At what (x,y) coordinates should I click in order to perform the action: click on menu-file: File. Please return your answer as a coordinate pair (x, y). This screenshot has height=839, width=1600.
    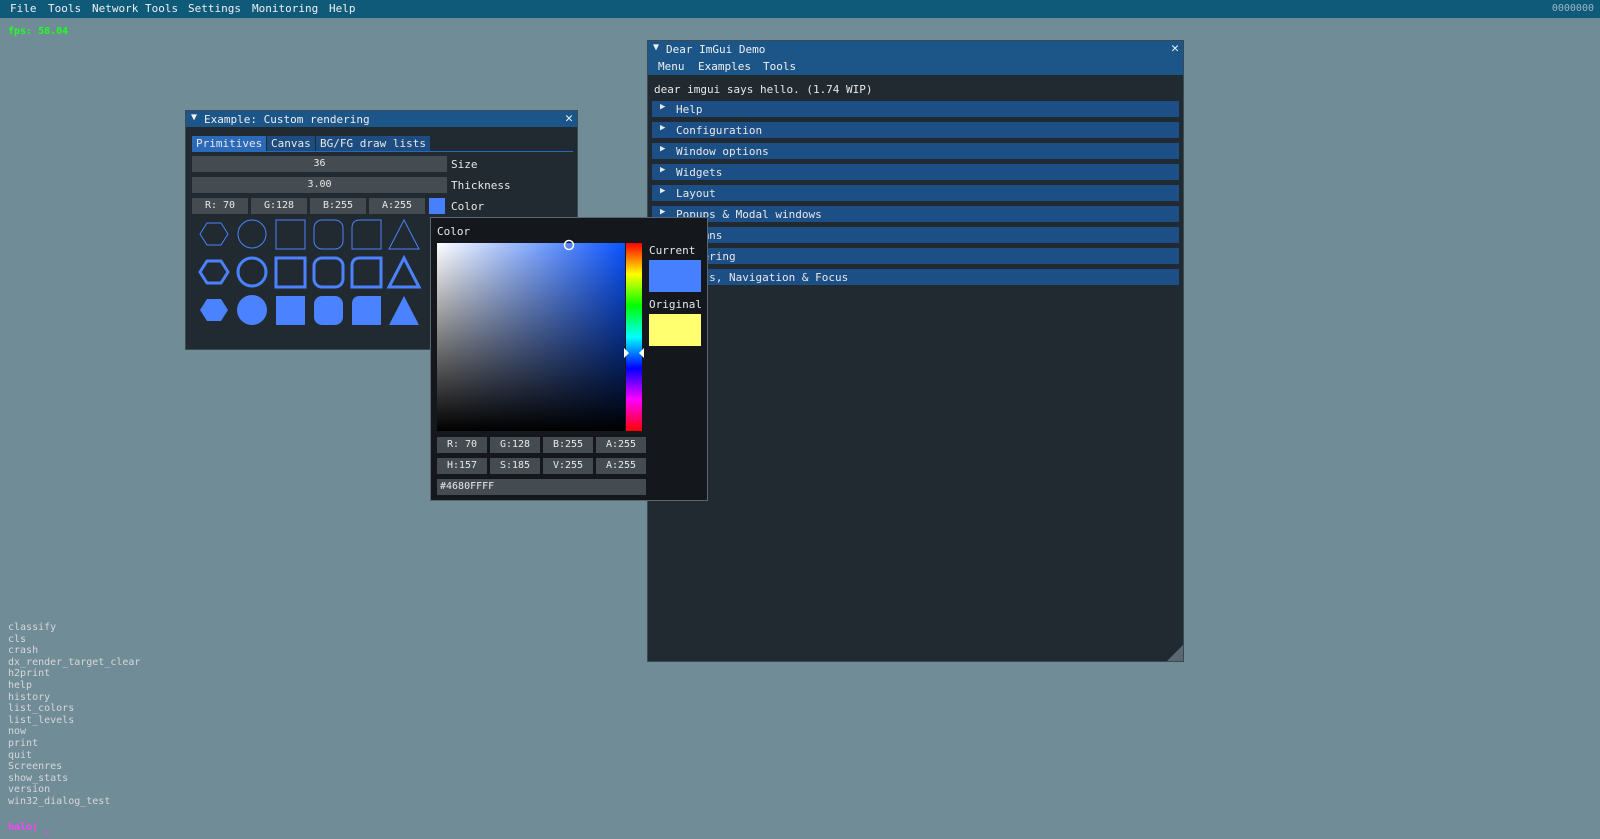
    Looking at the image, I should click on (23, 8).